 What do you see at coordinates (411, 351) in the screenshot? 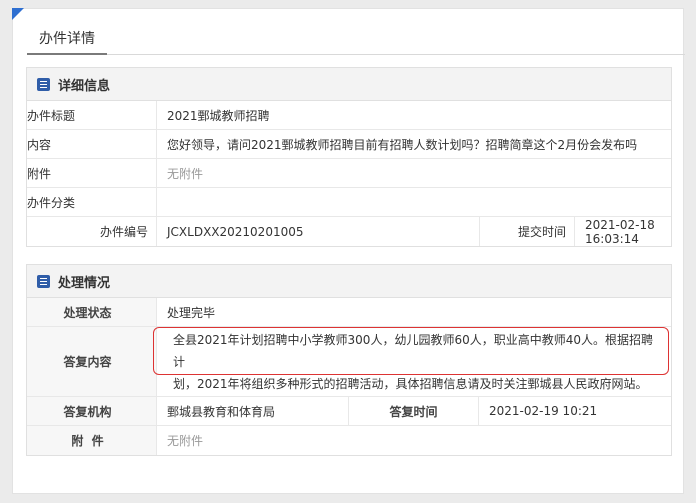
I see `reply-highlight-box` at bounding box center [411, 351].